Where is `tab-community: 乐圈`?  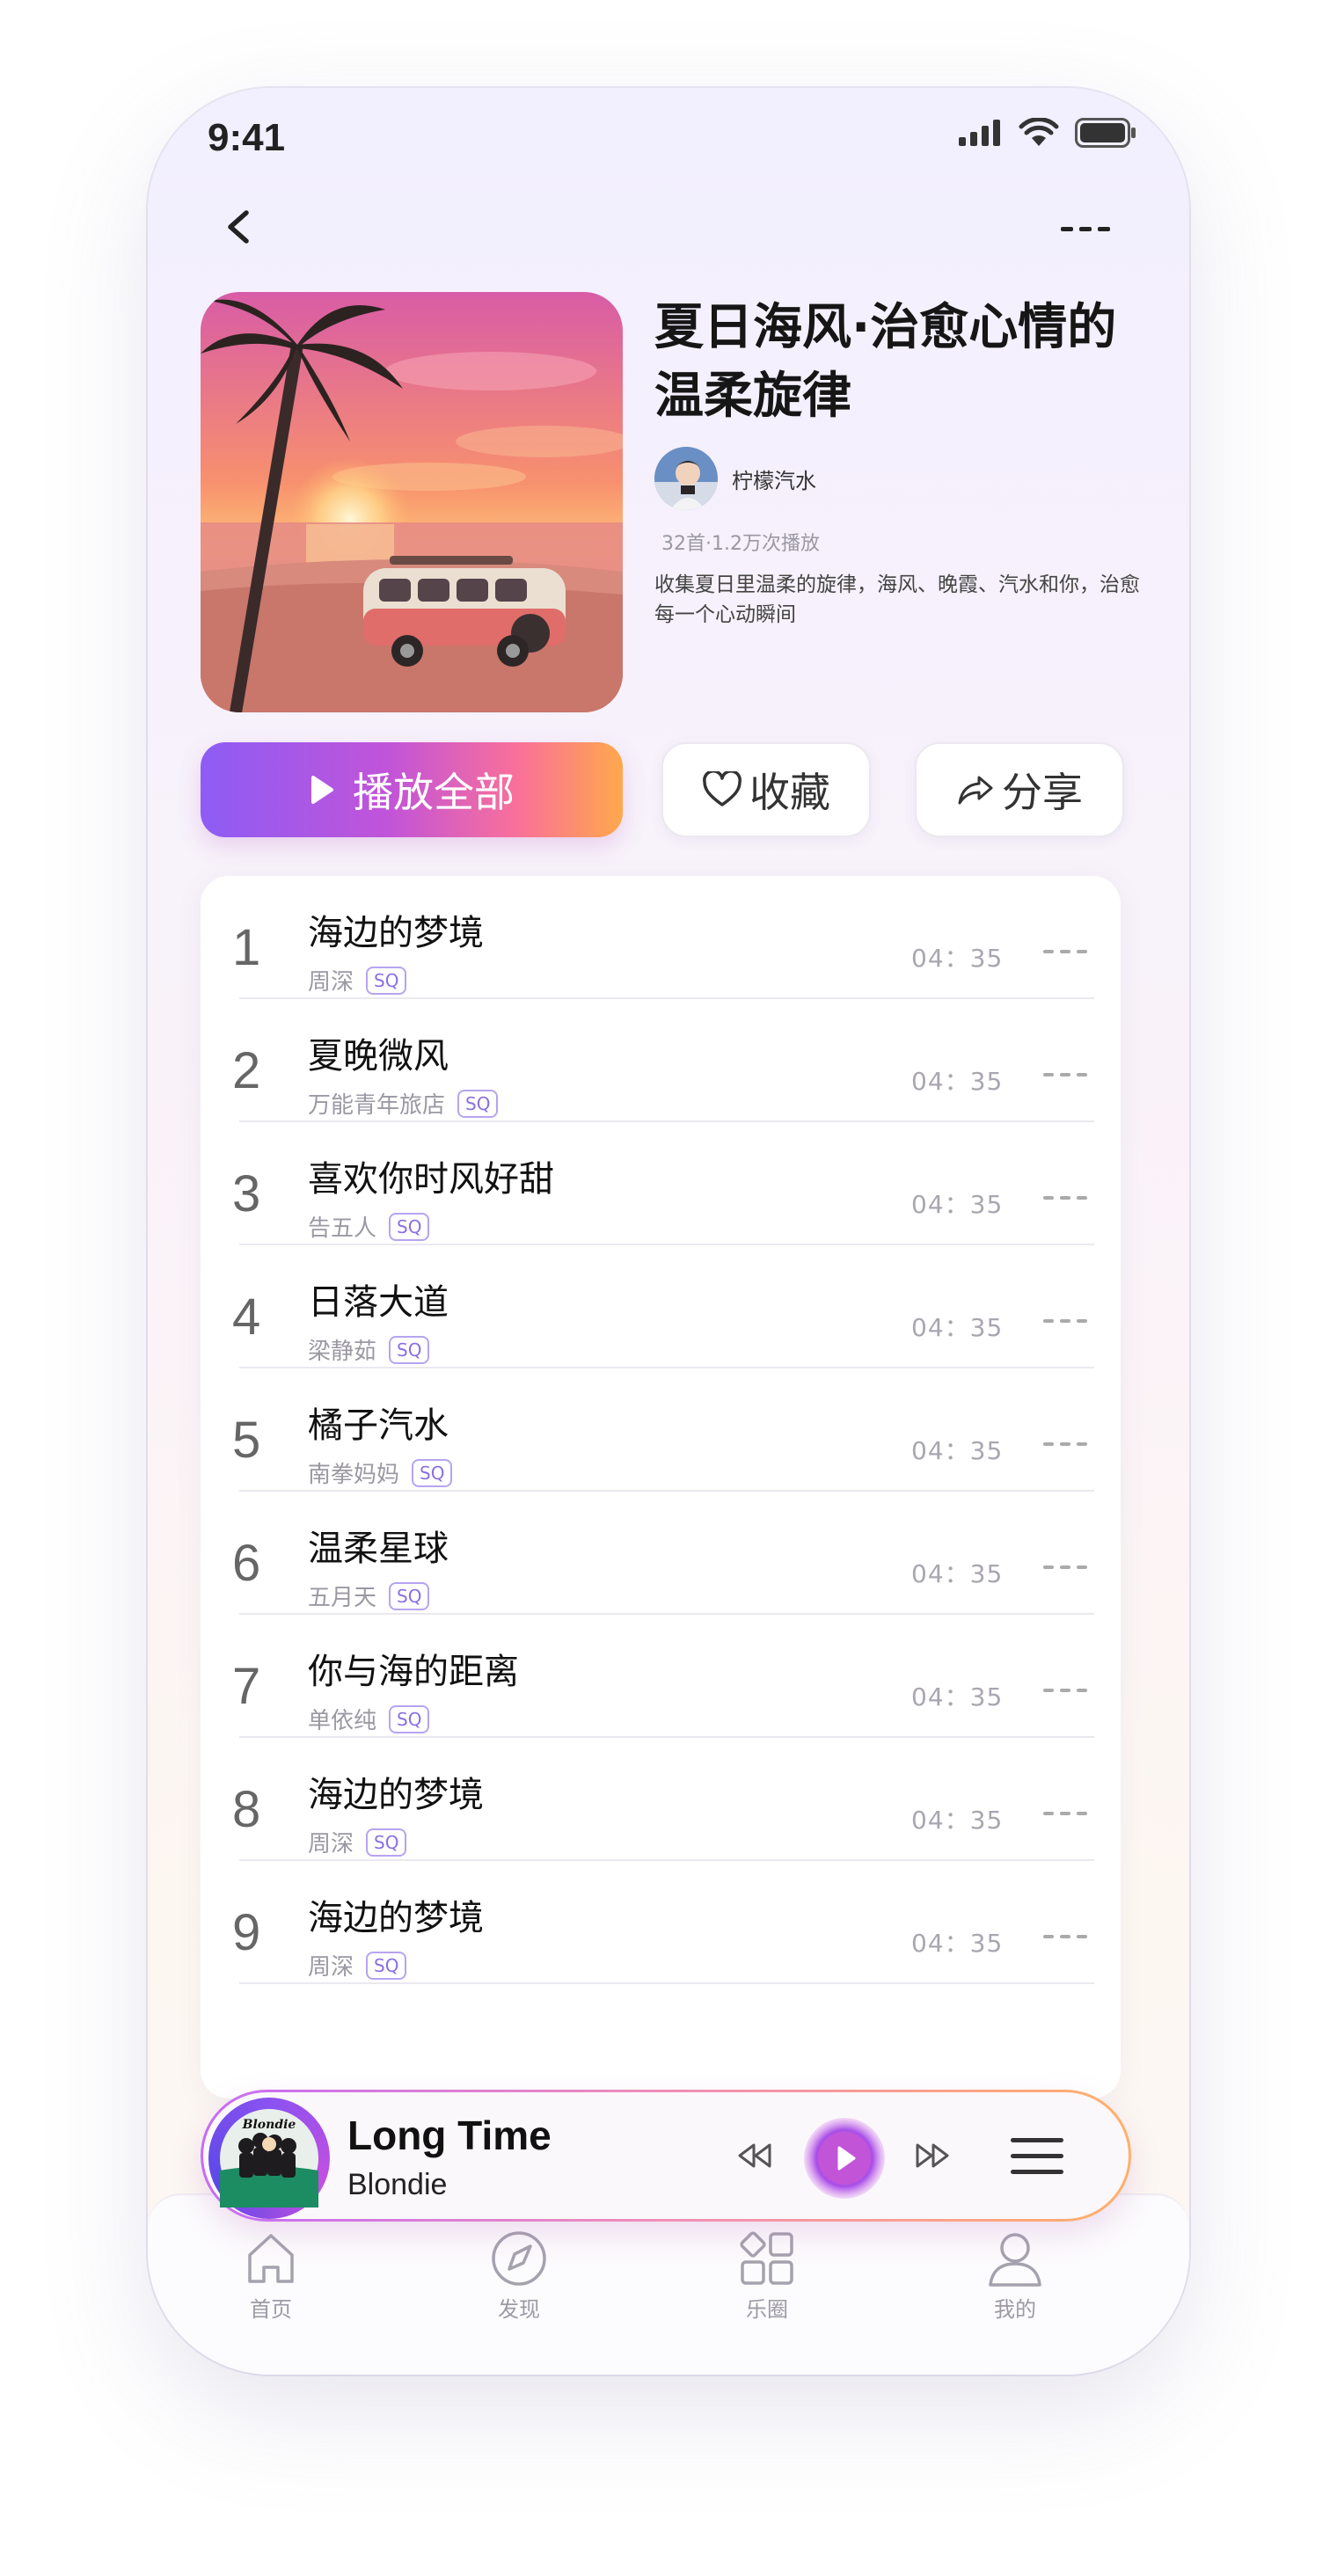 tab-community: 乐圈 is located at coordinates (767, 2276).